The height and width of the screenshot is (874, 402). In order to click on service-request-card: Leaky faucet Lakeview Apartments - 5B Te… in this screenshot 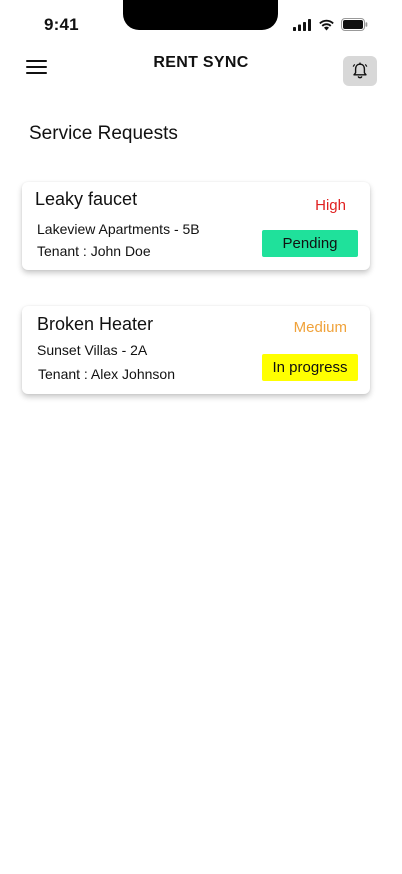, I will do `click(196, 226)`.